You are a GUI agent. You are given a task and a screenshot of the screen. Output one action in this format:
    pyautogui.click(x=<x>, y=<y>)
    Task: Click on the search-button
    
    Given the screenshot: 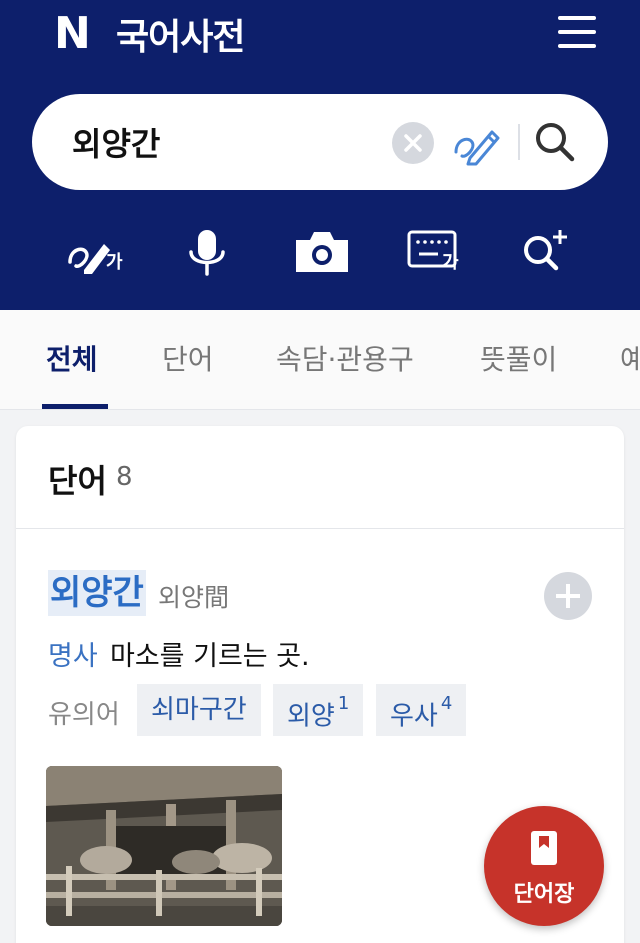 What is the action you would take?
    pyautogui.click(x=555, y=142)
    